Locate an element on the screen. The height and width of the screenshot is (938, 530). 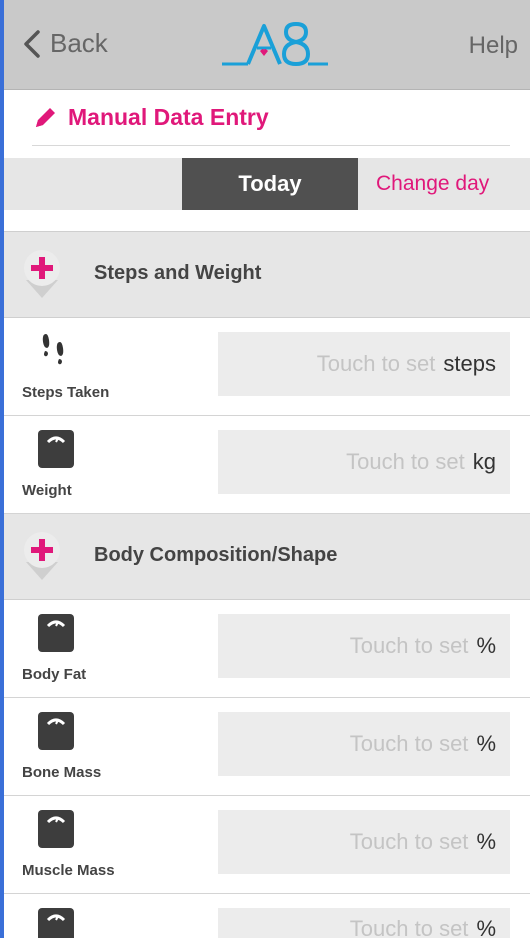
nav-bar: Back Help is located at coordinates (267, 45).